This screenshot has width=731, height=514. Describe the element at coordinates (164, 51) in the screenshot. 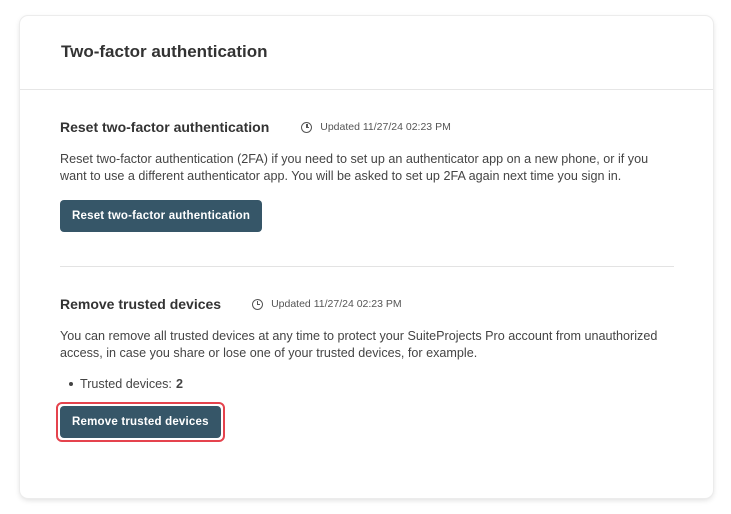

I see `card-title: Two-factor authentication` at that location.